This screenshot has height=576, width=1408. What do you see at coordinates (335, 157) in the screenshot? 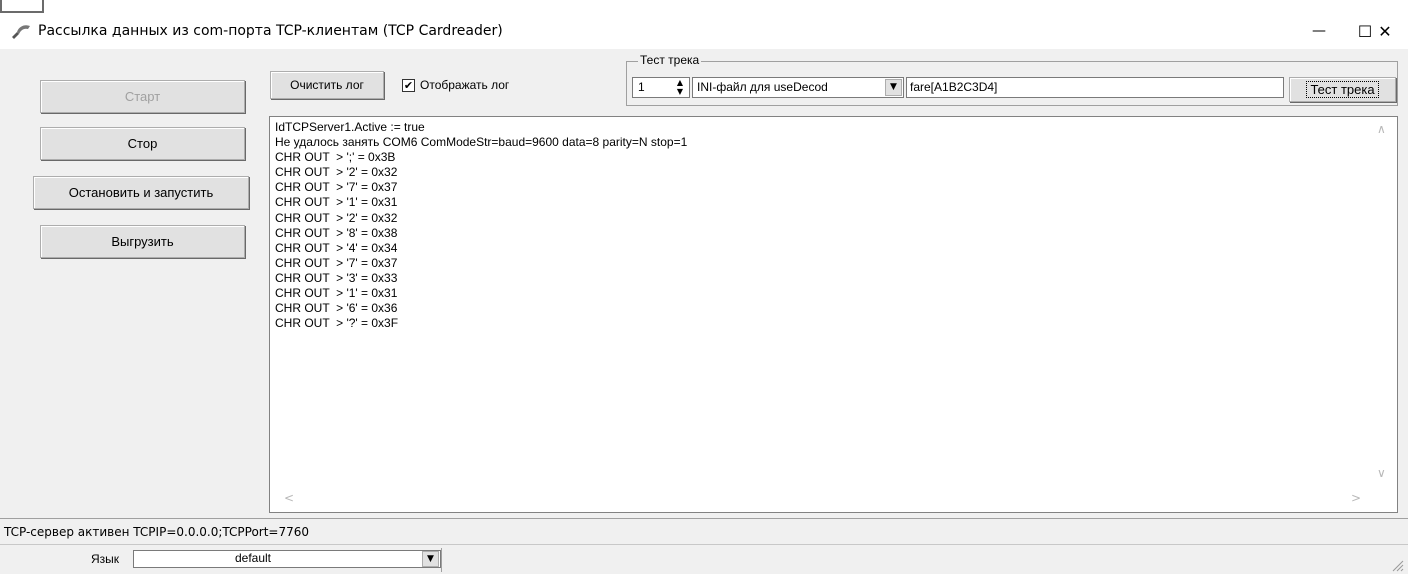
I see `log-line: CHR OUT > ';' = 0x3B` at bounding box center [335, 157].